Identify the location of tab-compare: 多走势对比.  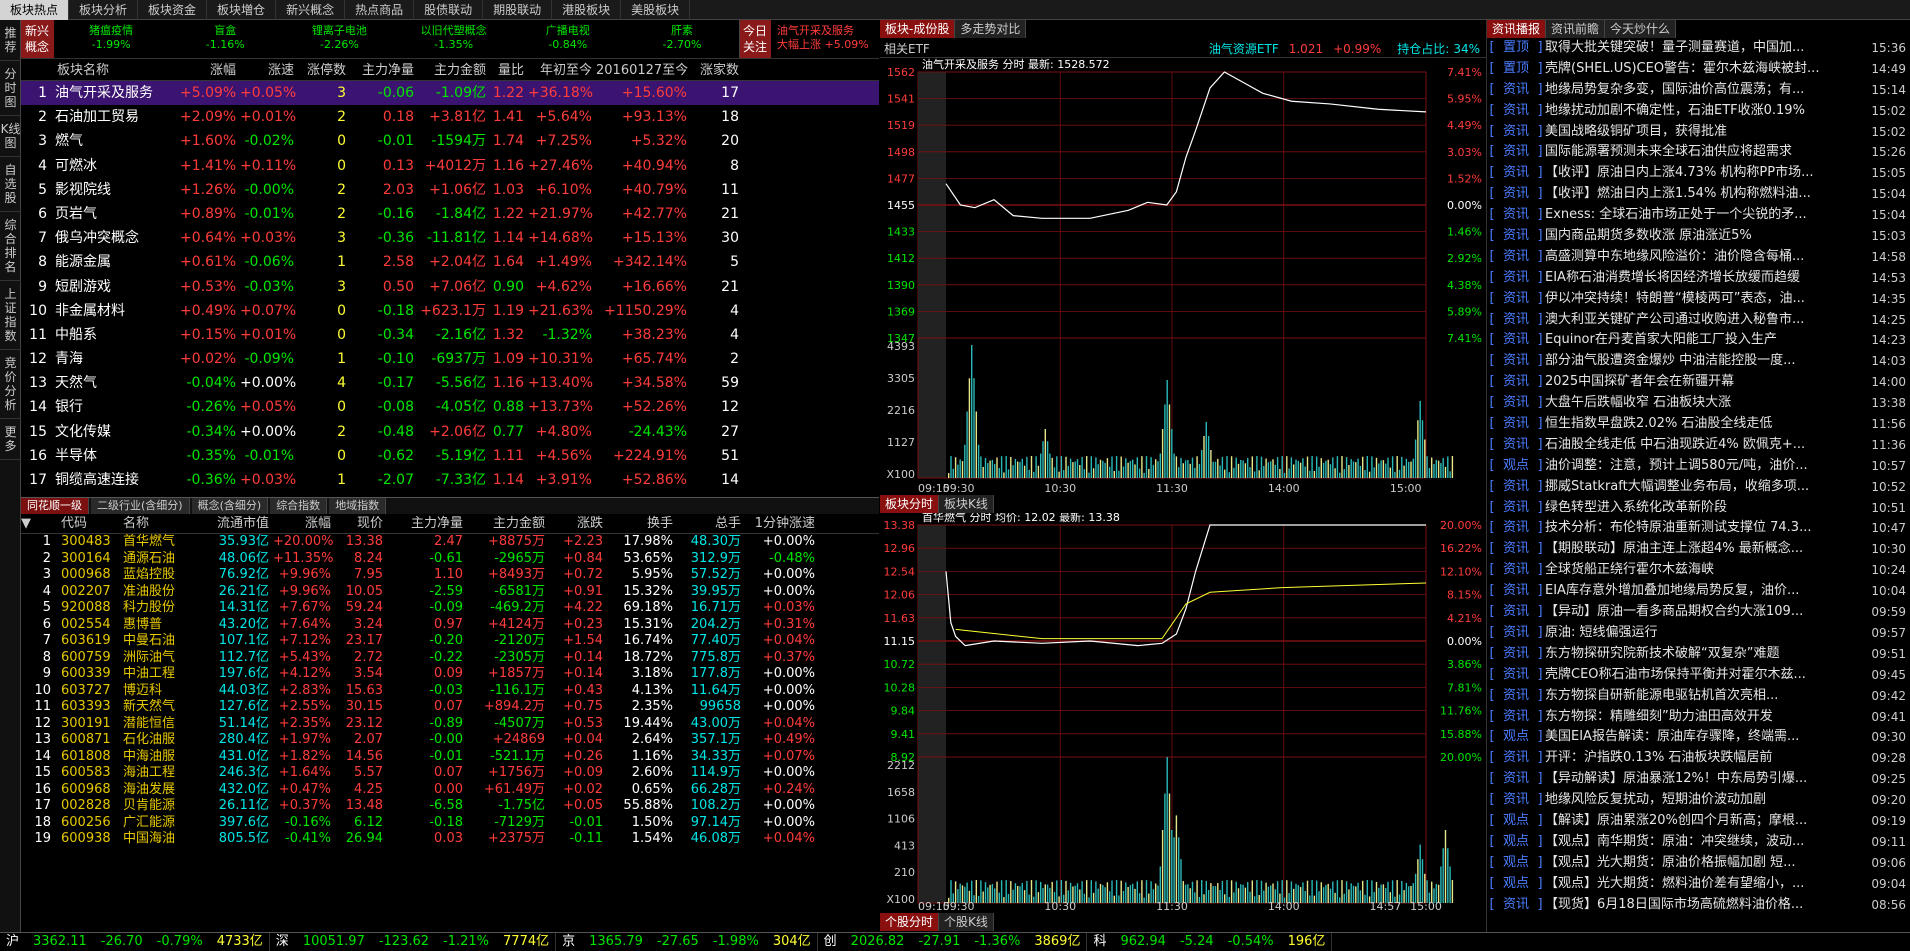
(991, 29).